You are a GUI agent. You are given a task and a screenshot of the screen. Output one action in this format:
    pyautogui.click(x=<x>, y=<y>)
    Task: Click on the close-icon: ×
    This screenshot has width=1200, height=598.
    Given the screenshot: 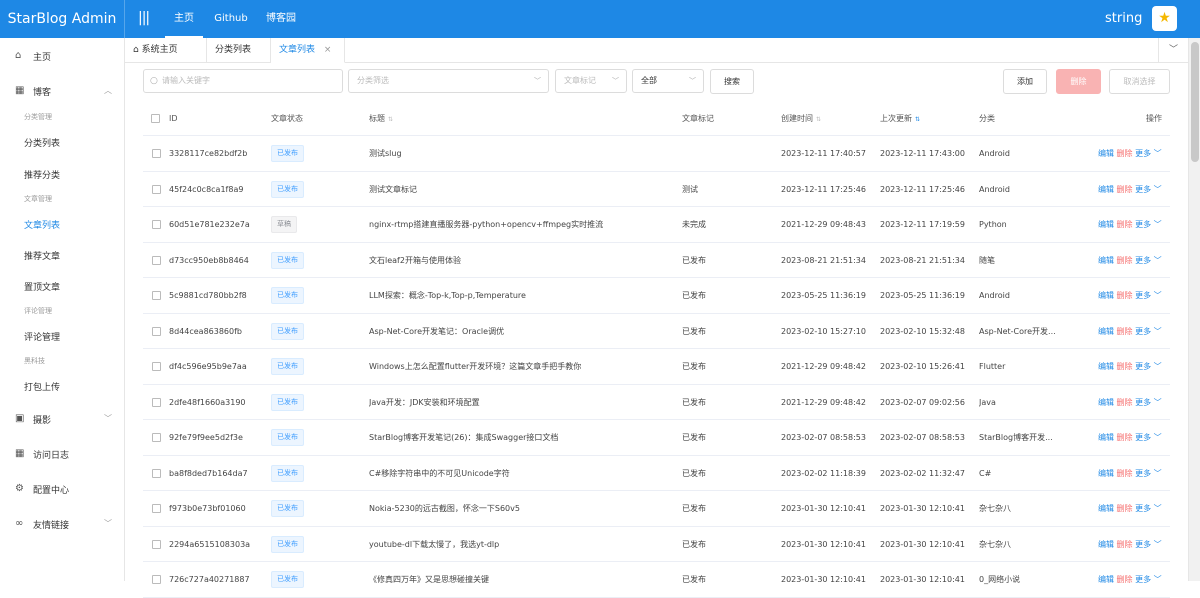 What is the action you would take?
    pyautogui.click(x=328, y=50)
    